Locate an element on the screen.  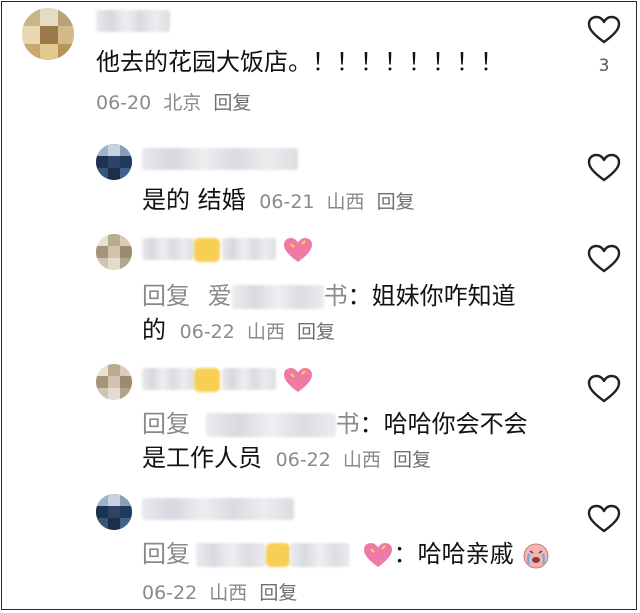
crying-face-icon is located at coordinates (536, 556).